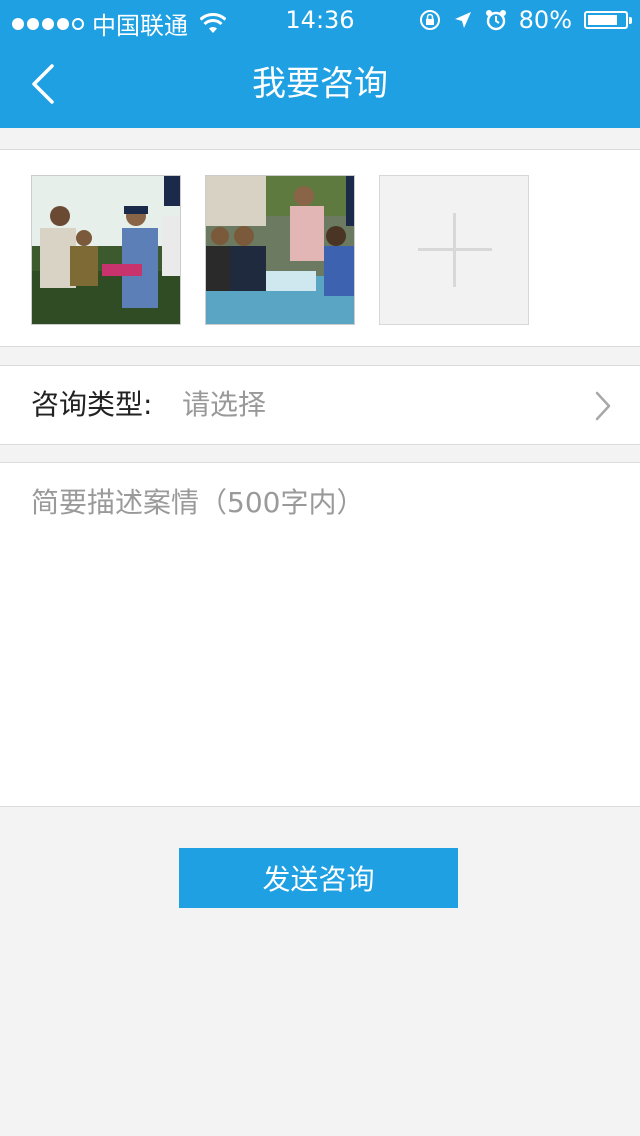  I want to click on battery-icon, so click(608, 20).